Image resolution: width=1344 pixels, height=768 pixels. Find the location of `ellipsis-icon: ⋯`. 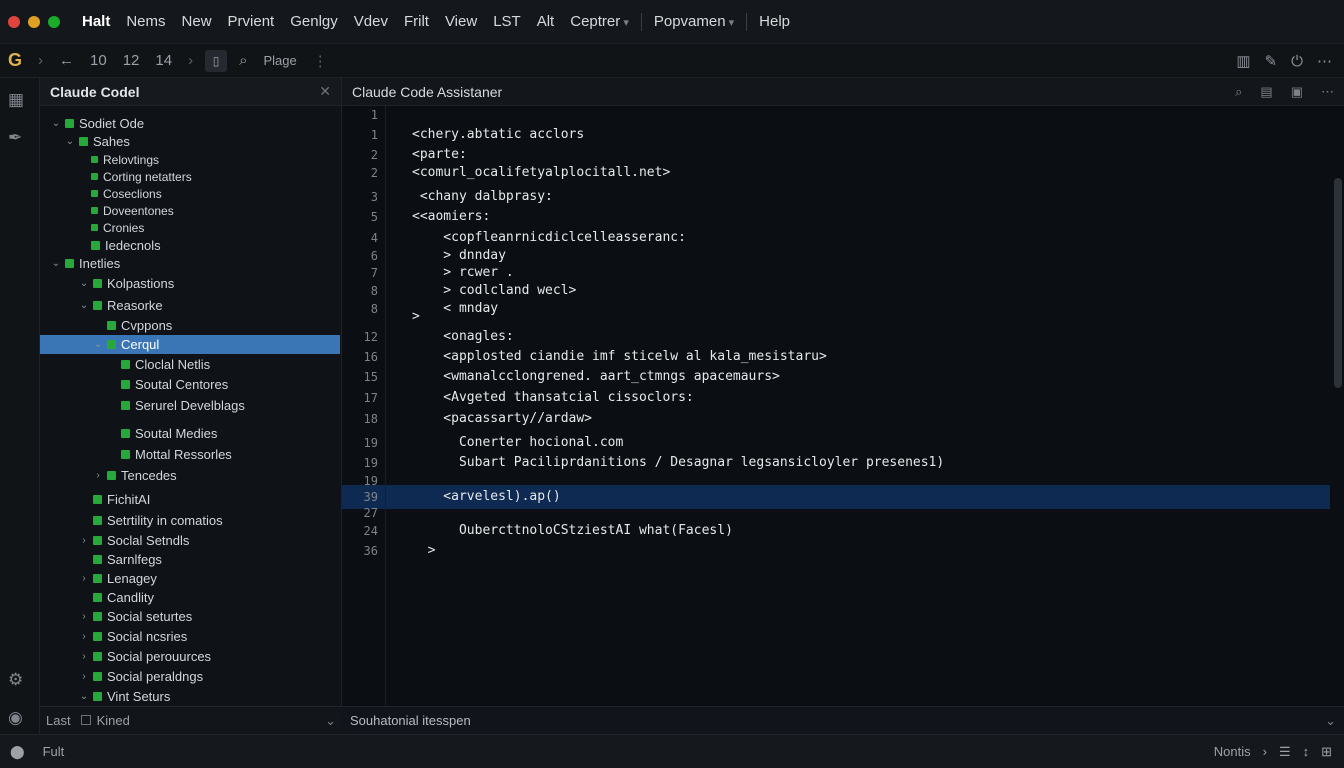

ellipsis-icon: ⋯ is located at coordinates (1324, 61).